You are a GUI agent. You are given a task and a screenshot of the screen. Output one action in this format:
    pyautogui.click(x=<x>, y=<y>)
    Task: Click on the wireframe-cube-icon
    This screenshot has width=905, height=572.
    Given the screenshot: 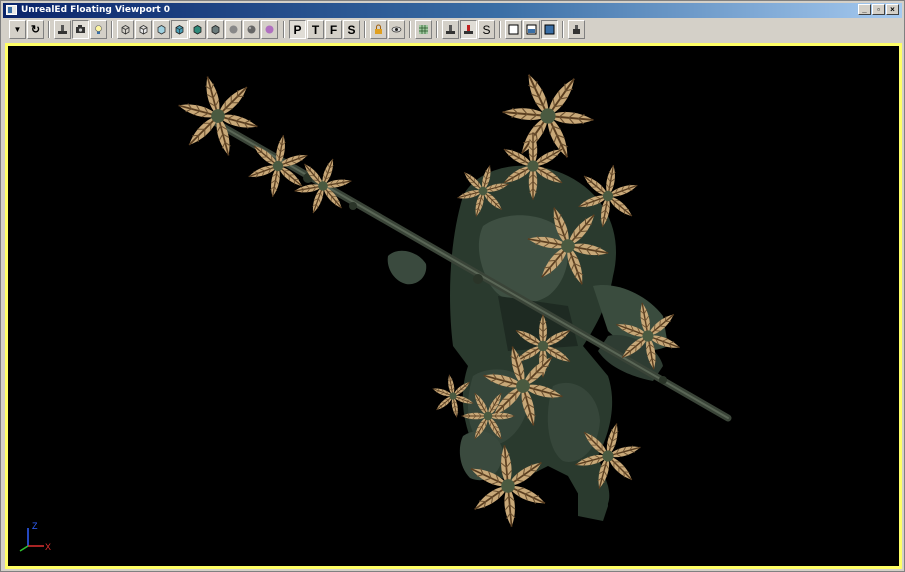 What is the action you would take?
    pyautogui.click(x=125, y=30)
    